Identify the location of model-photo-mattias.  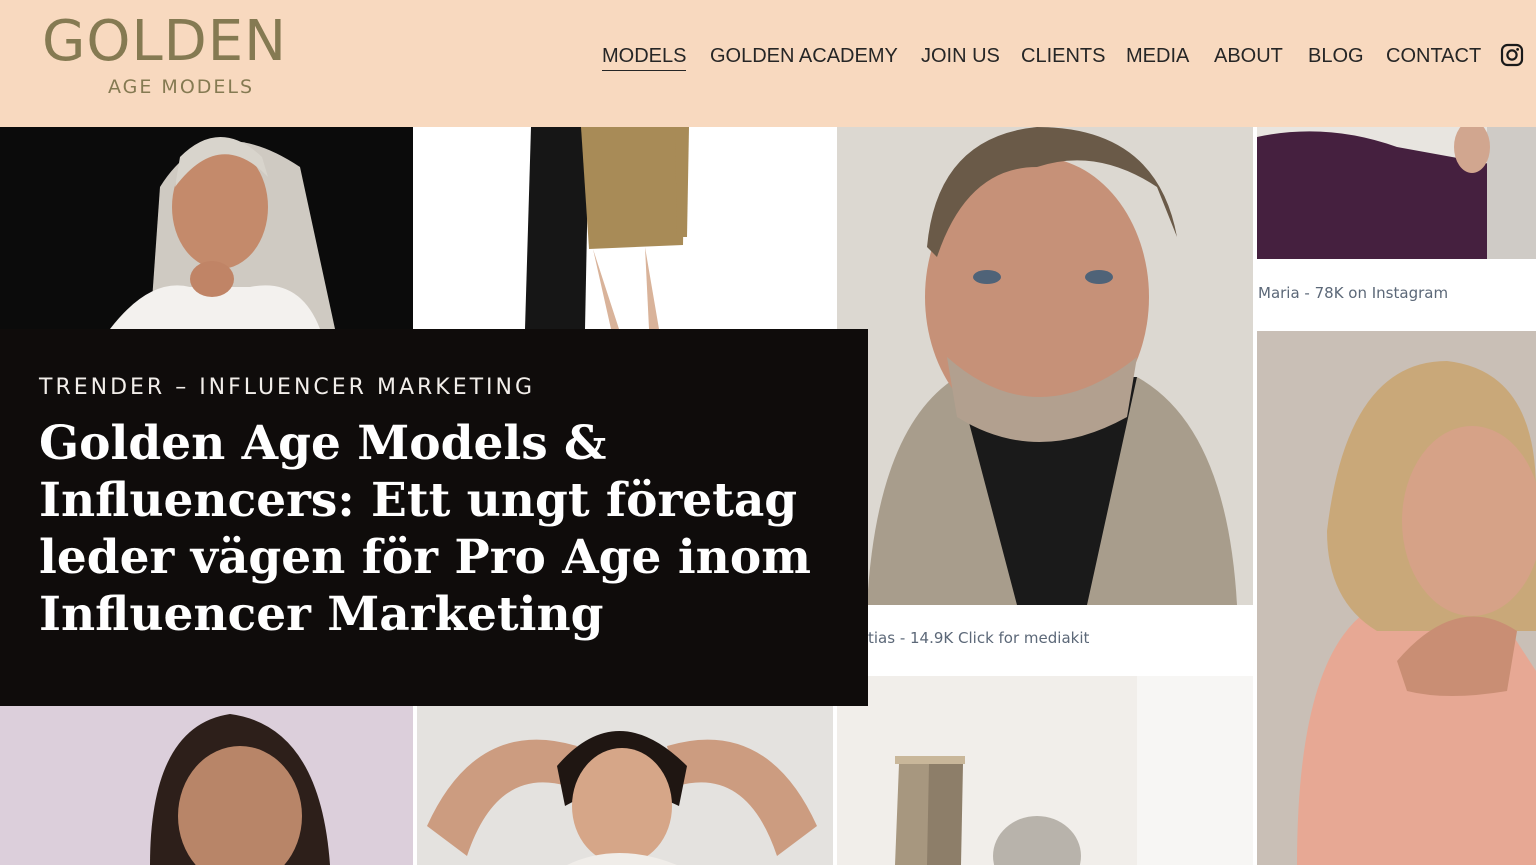
(1045, 366).